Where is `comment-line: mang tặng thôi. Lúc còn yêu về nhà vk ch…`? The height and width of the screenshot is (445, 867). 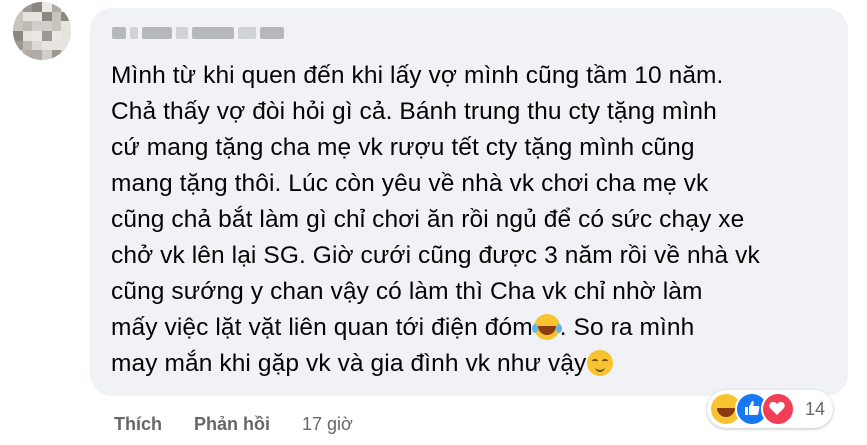
comment-line: mang tặng thôi. Lúc còn yêu về nhà vk ch… is located at coordinates (410, 183).